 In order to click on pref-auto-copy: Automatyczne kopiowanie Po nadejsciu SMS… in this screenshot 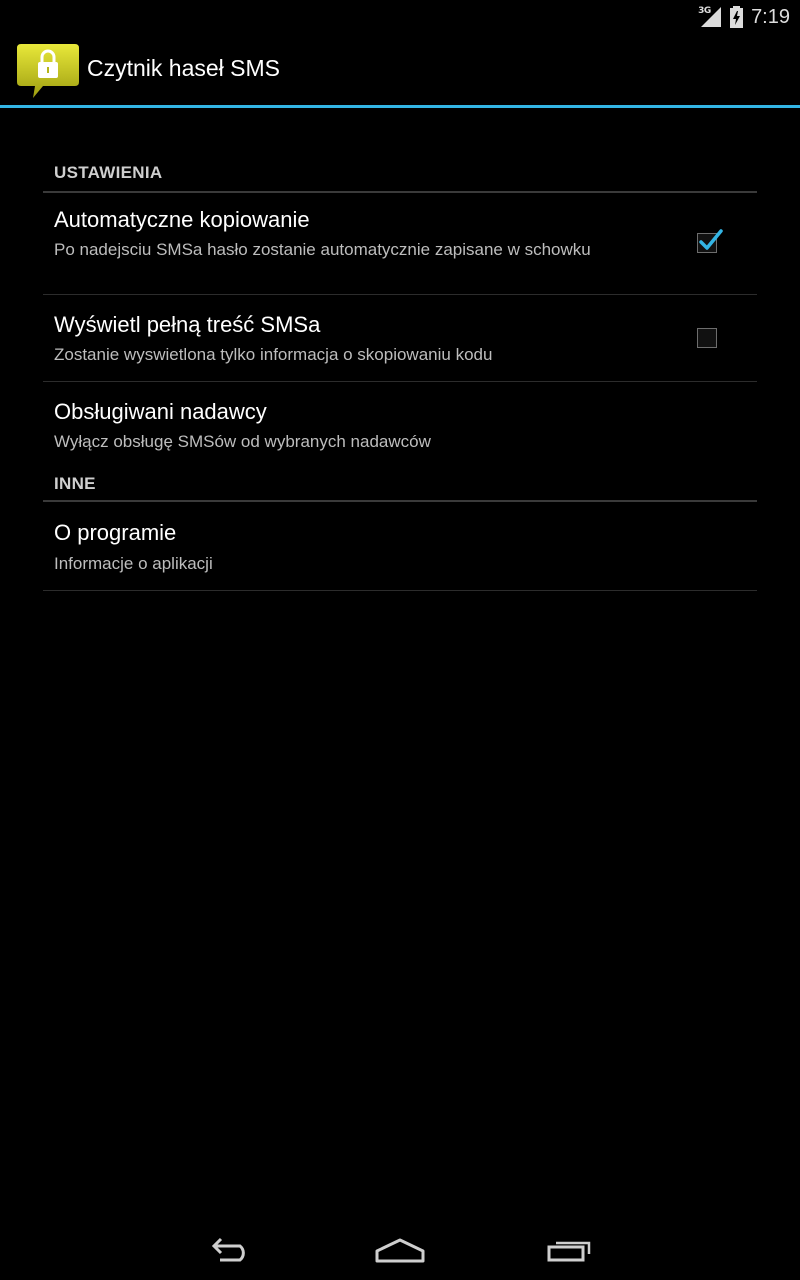, I will do `click(400, 244)`.